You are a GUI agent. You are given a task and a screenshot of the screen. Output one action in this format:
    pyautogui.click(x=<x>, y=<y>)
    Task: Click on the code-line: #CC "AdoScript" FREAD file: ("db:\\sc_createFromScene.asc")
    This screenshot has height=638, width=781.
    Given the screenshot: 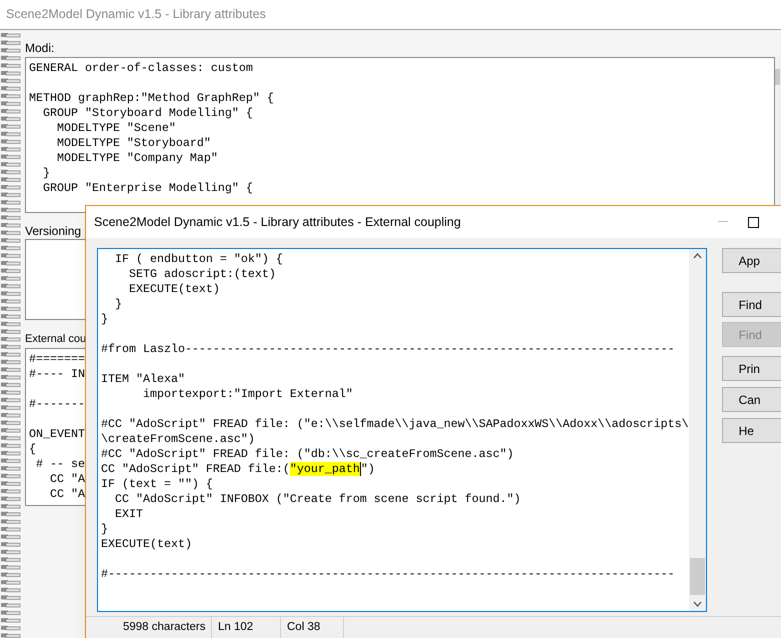 What is the action you would take?
    pyautogui.click(x=307, y=454)
    